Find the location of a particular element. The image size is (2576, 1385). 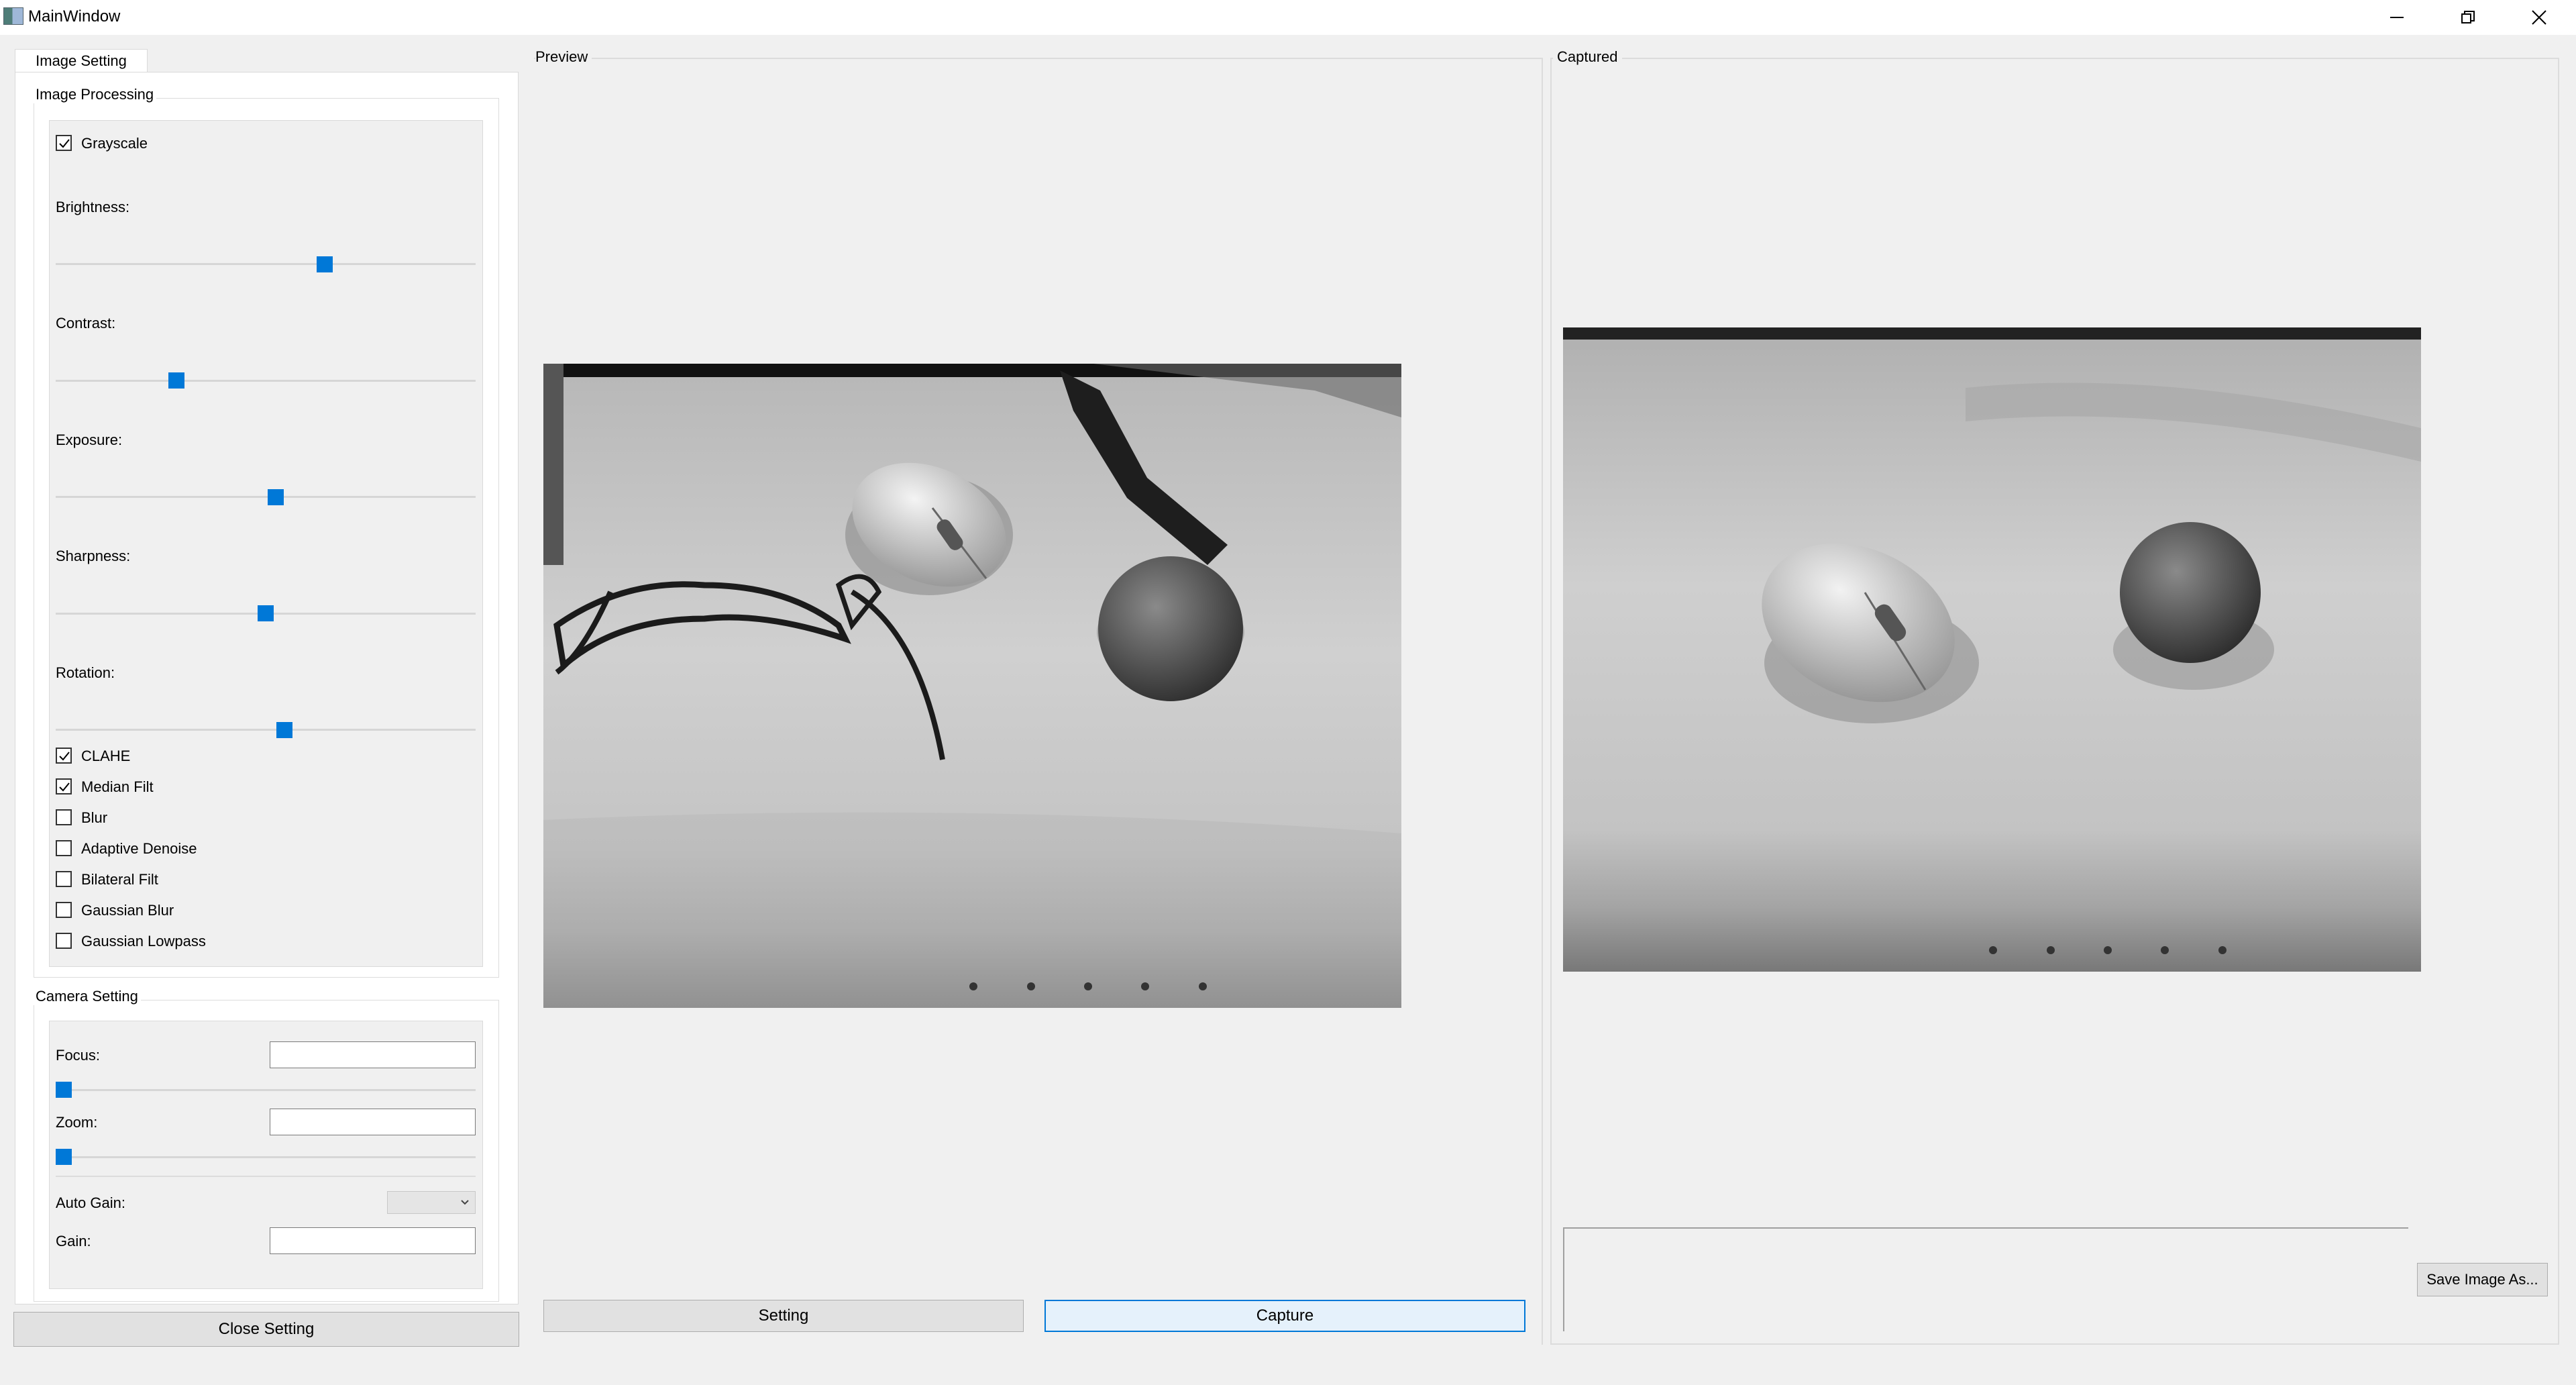

preview-frame-right is located at coordinates (1542, 701).